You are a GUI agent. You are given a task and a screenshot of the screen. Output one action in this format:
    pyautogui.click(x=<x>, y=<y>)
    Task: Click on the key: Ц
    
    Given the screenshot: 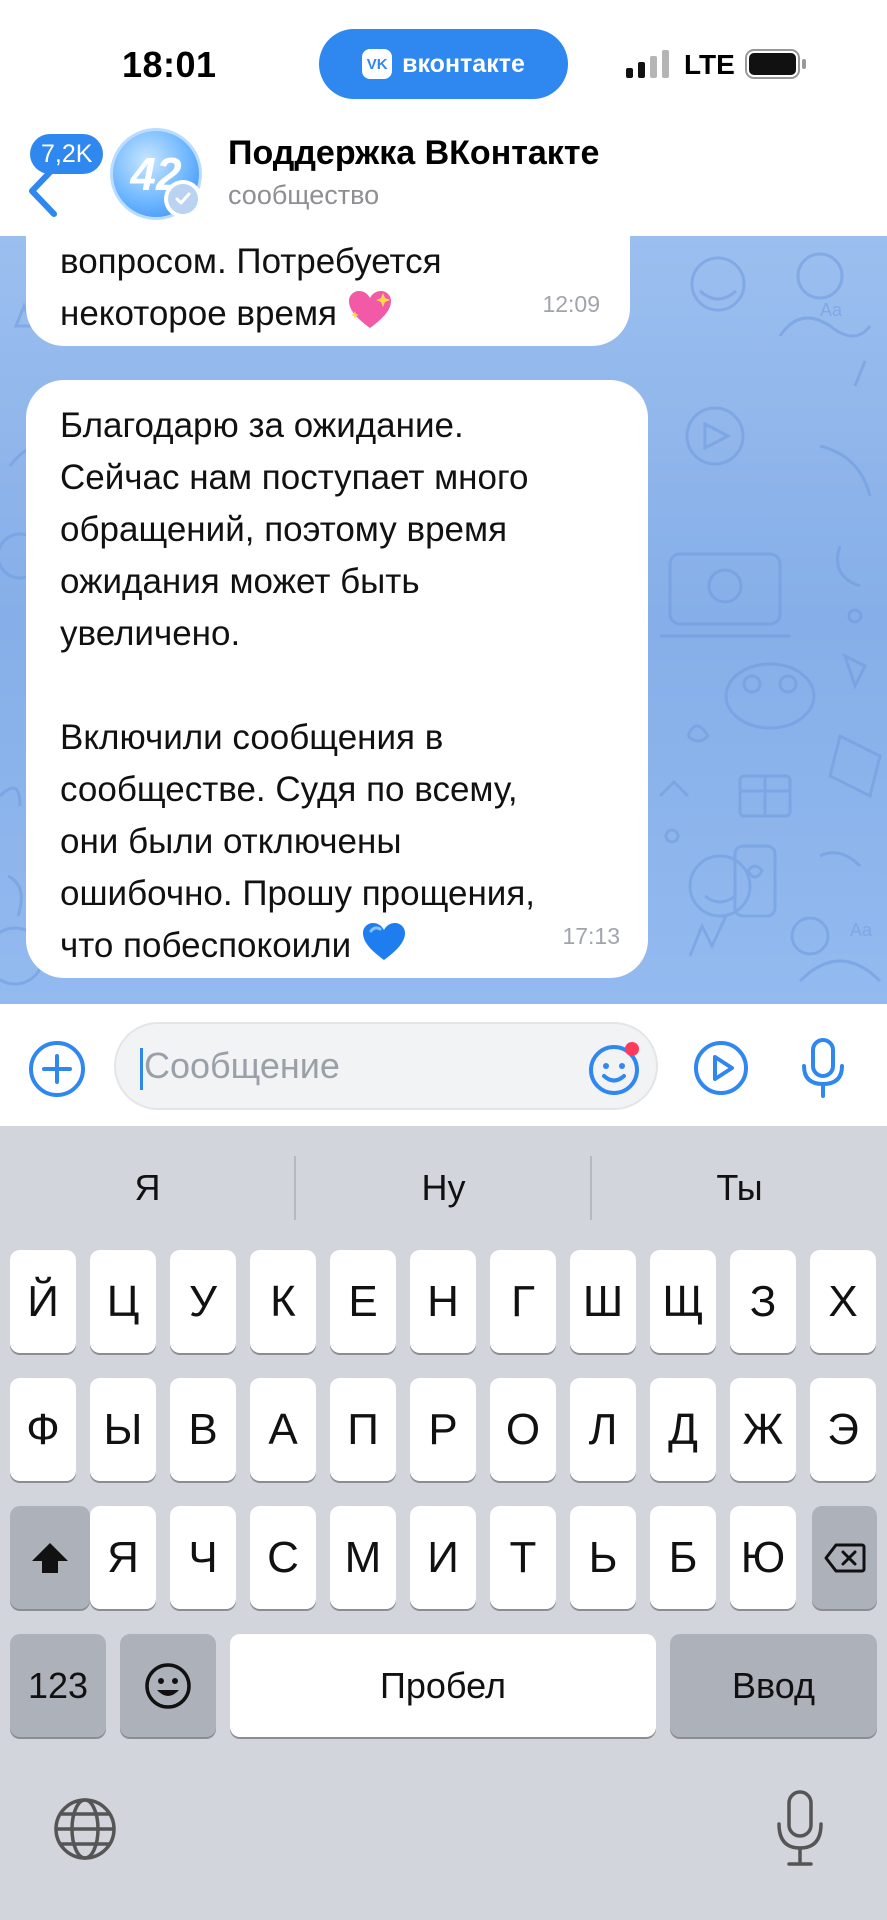 What is the action you would take?
    pyautogui.click(x=123, y=1301)
    